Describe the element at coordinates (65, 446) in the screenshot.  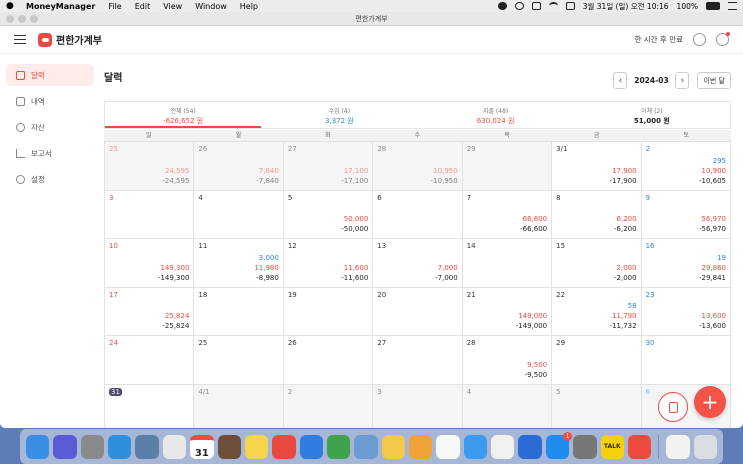
I see `siri-icon` at that location.